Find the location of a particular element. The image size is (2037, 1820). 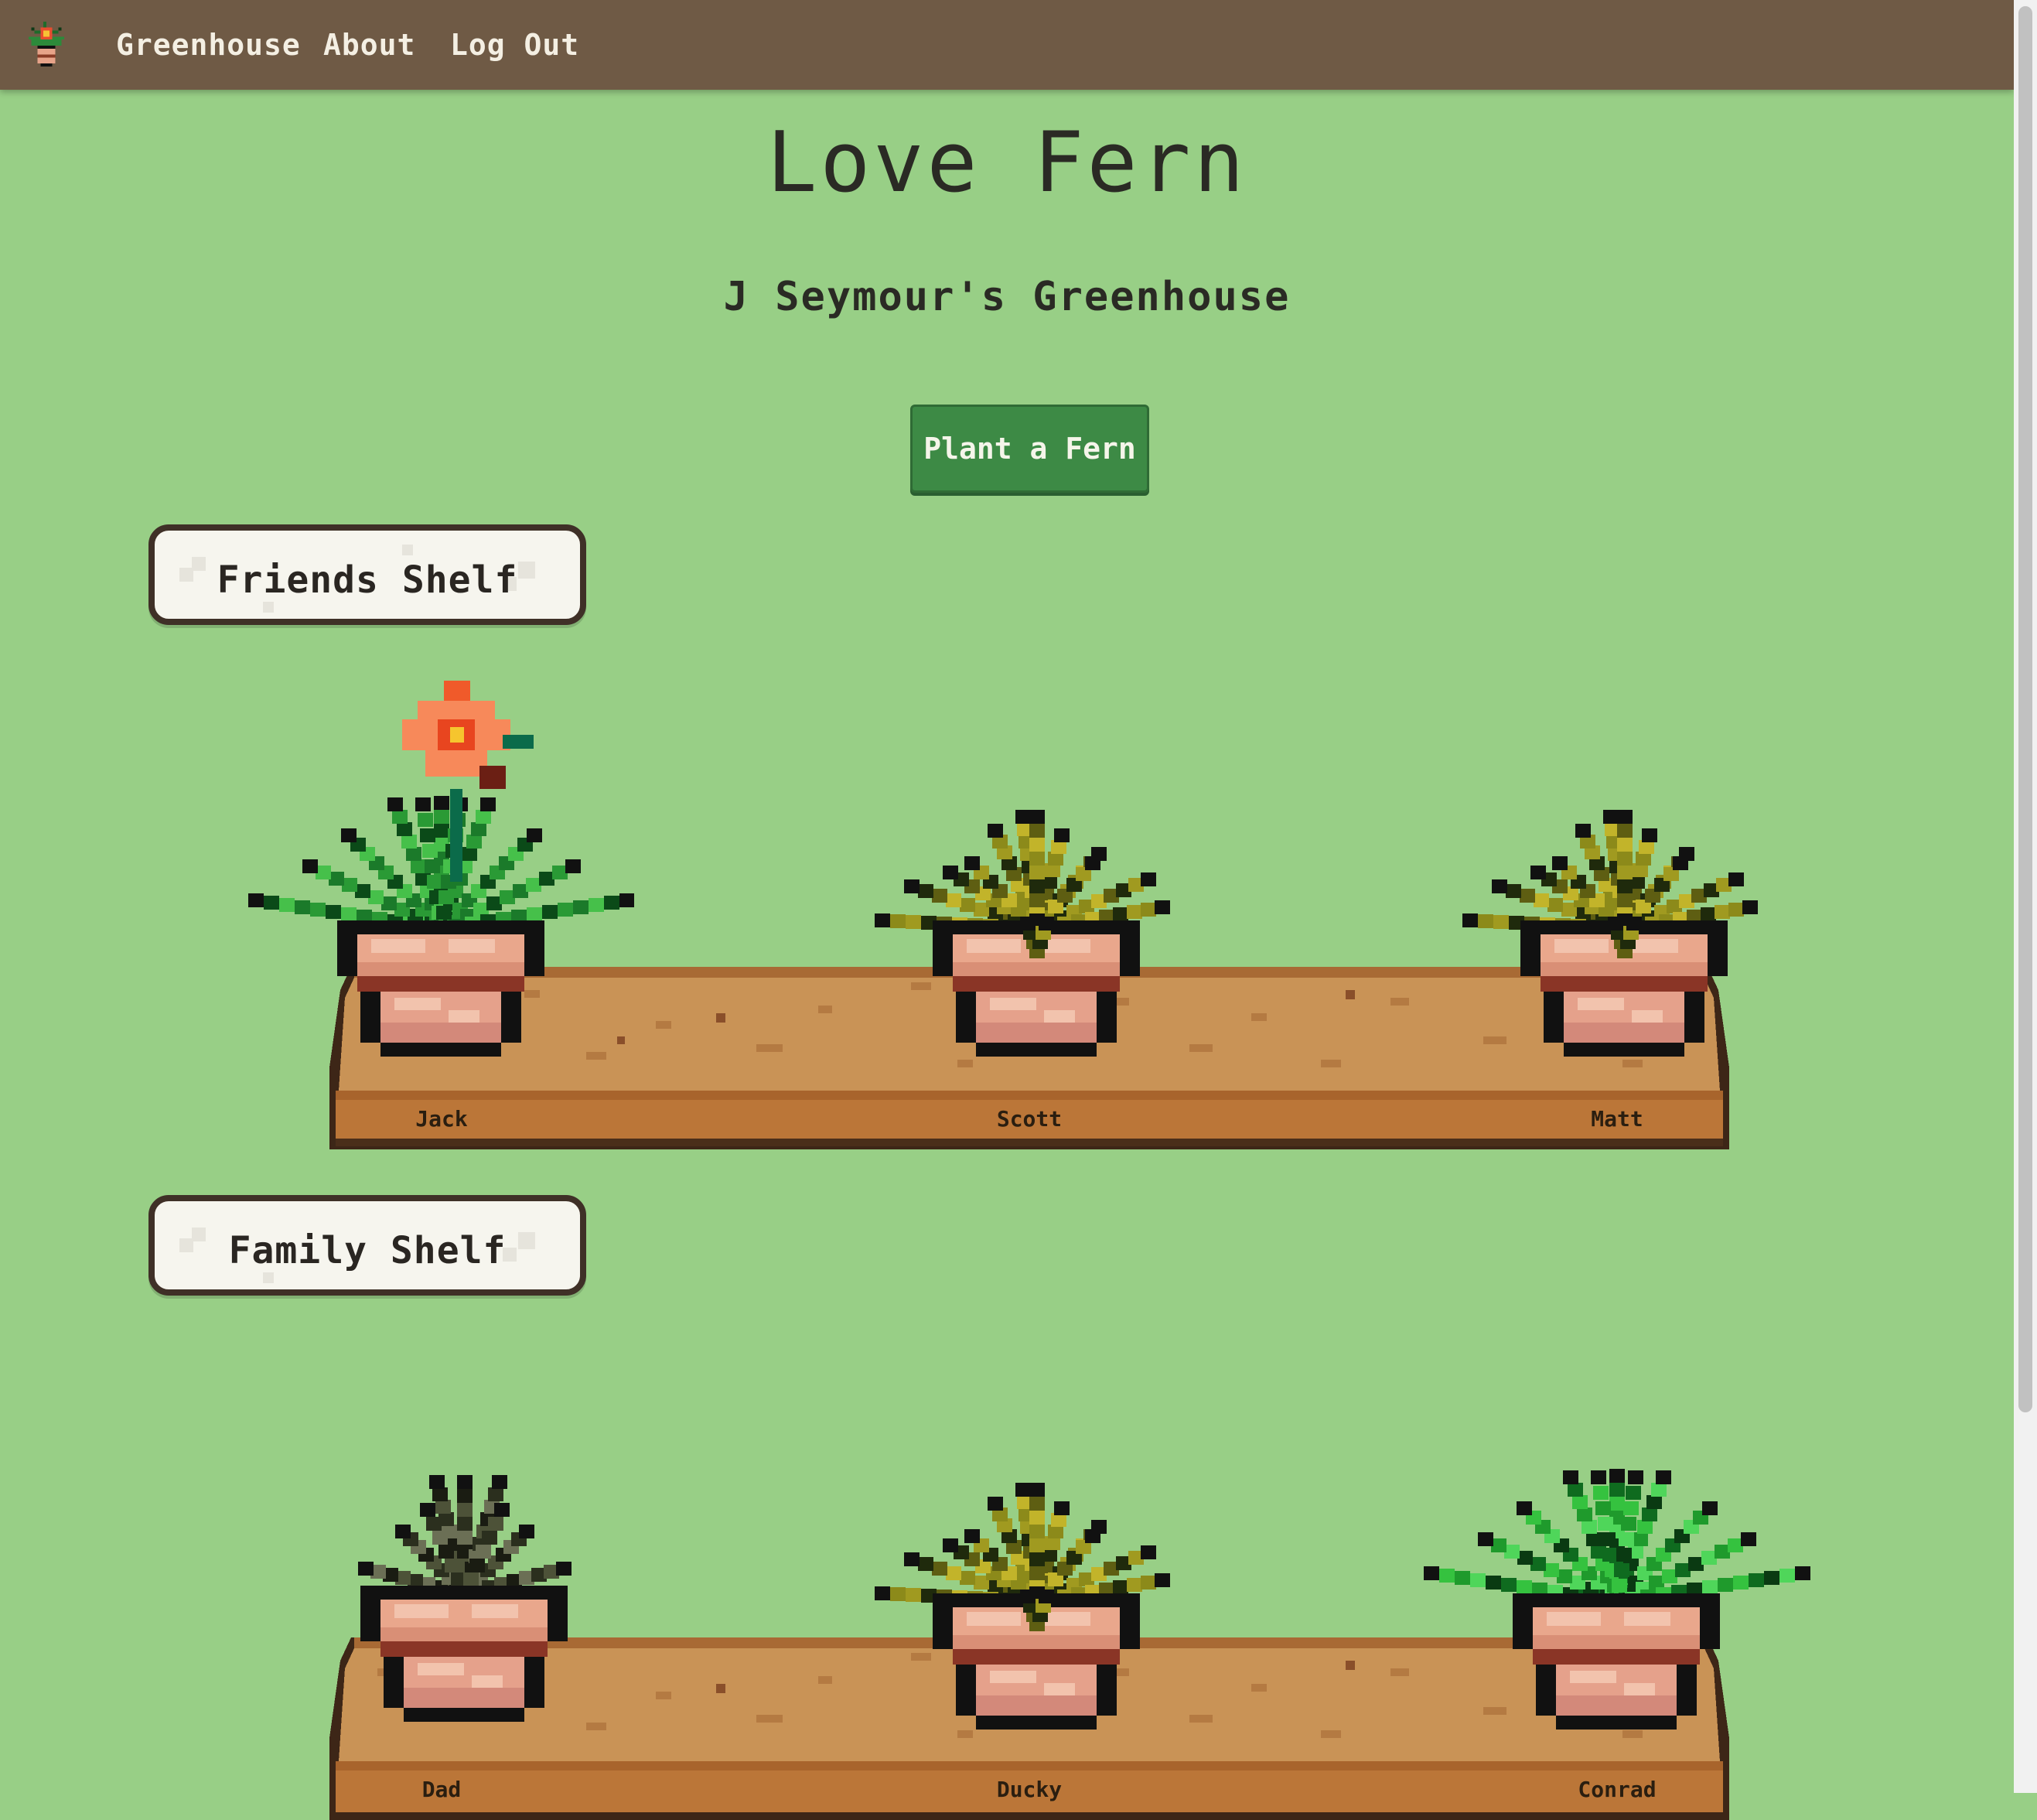

plant-name-matt: Matt is located at coordinates (1617, 1119).